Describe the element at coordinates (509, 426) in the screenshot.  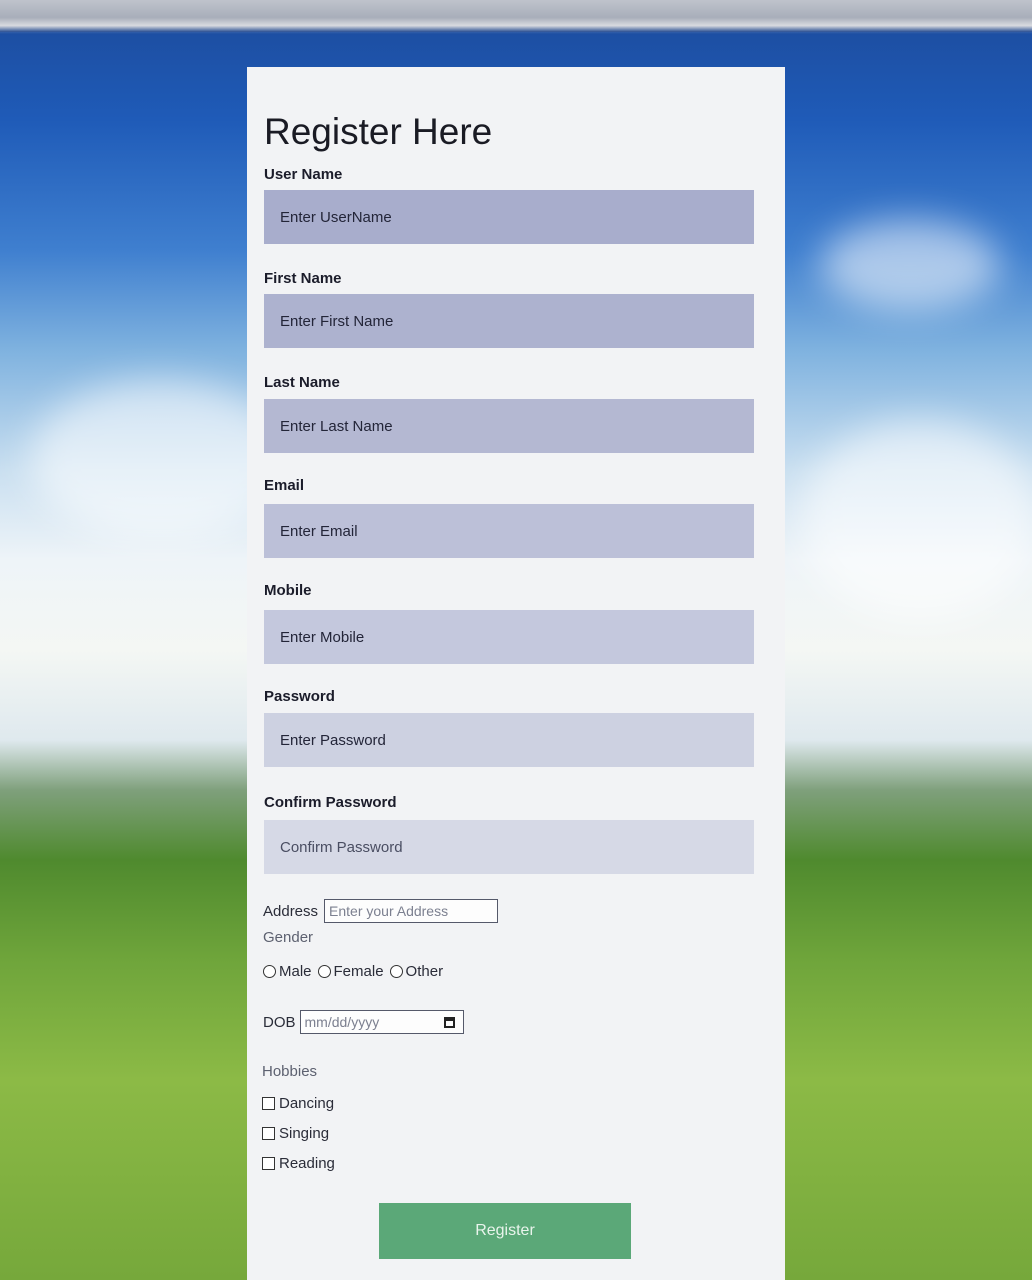
I see `last-name-input: Enter Last Name` at that location.